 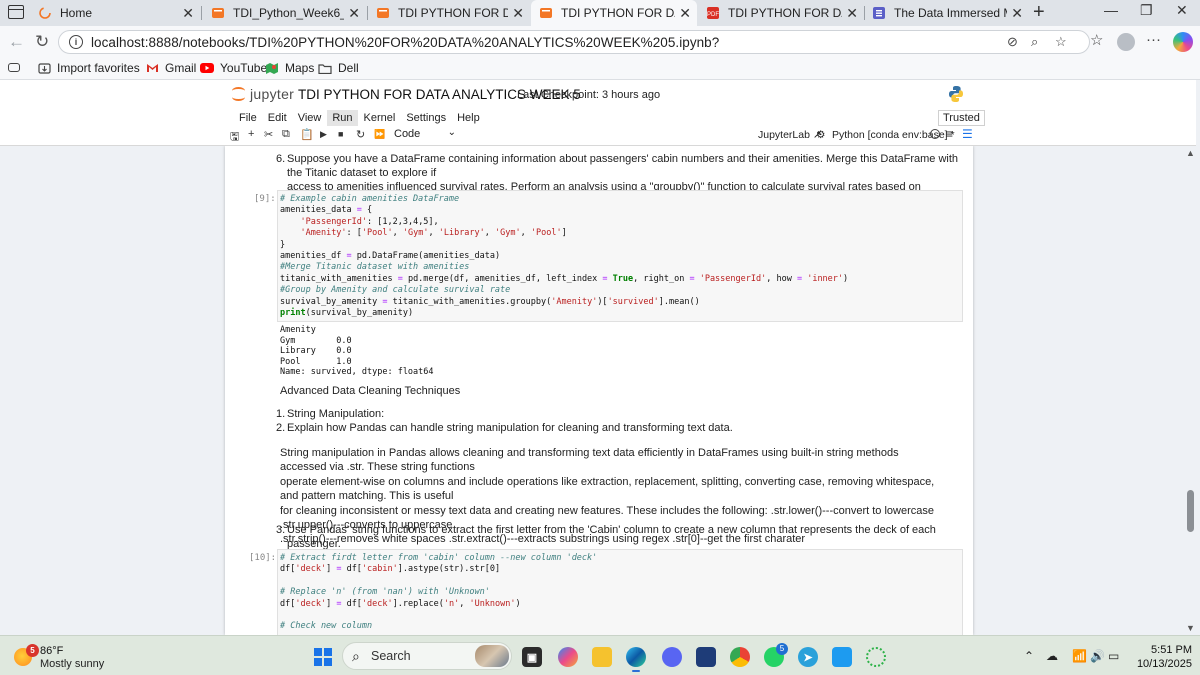 What do you see at coordinates (171, 68) in the screenshot?
I see `favorite-gmail: Gmail` at bounding box center [171, 68].